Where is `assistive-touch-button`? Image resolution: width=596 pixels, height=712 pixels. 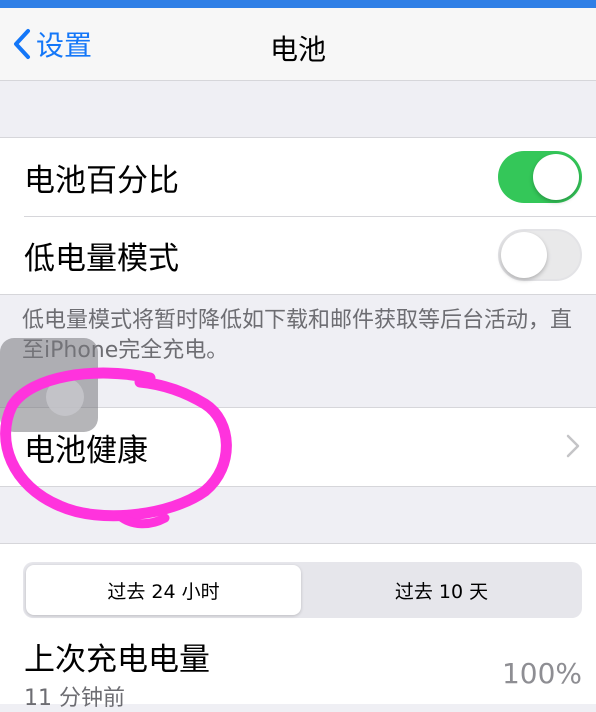
assistive-touch-button is located at coordinates (49, 385).